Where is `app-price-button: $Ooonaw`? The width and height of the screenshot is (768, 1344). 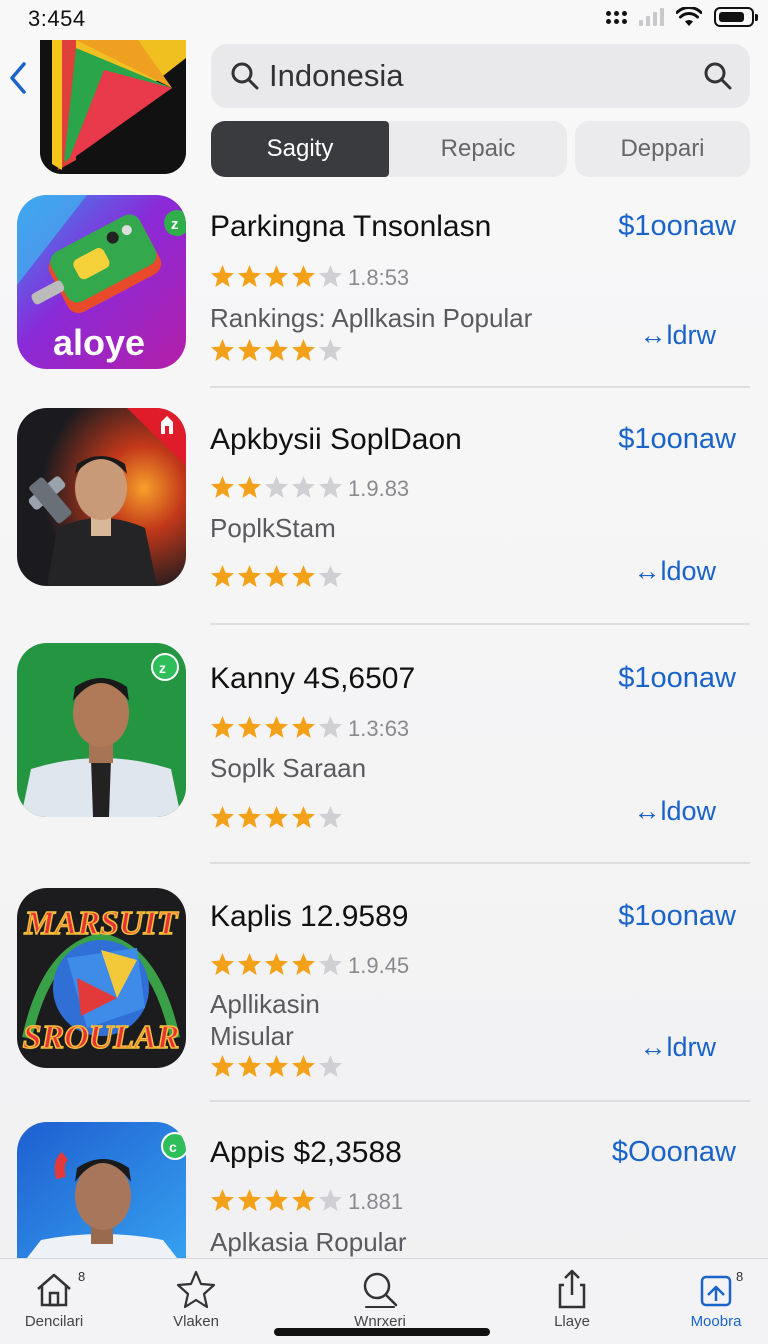
app-price-button: $Ooonaw is located at coordinates (674, 1152).